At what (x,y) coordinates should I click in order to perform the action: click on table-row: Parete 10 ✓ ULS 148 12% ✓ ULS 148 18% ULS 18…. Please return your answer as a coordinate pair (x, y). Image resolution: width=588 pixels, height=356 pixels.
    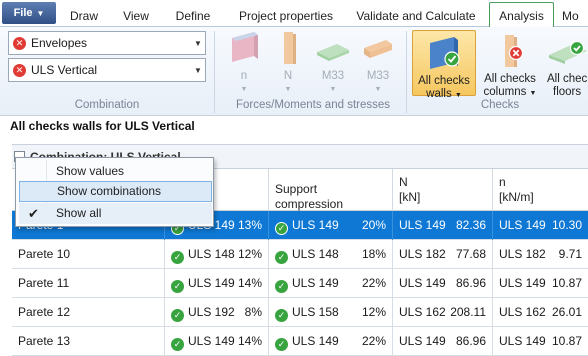
    Looking at the image, I should click on (300, 254).